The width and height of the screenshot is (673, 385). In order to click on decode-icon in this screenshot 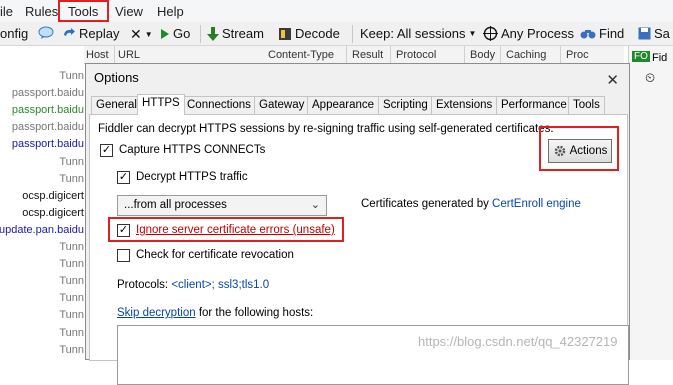, I will do `click(285, 33)`.